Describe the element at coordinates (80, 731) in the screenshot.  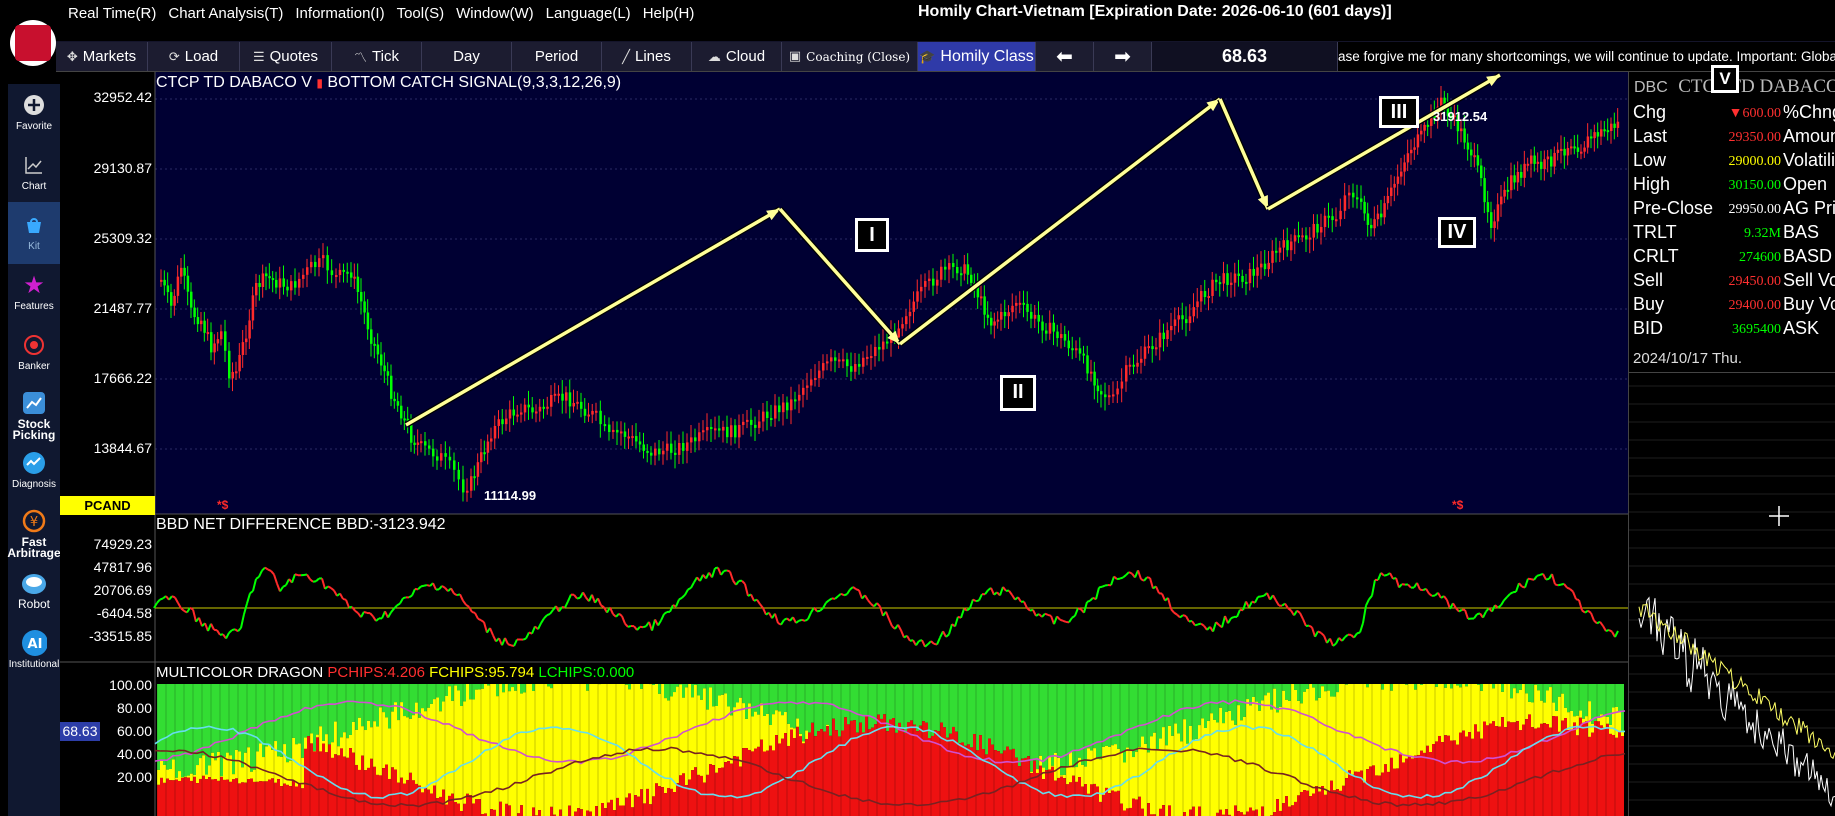
I see `dragon-value-badge: 68.63` at that location.